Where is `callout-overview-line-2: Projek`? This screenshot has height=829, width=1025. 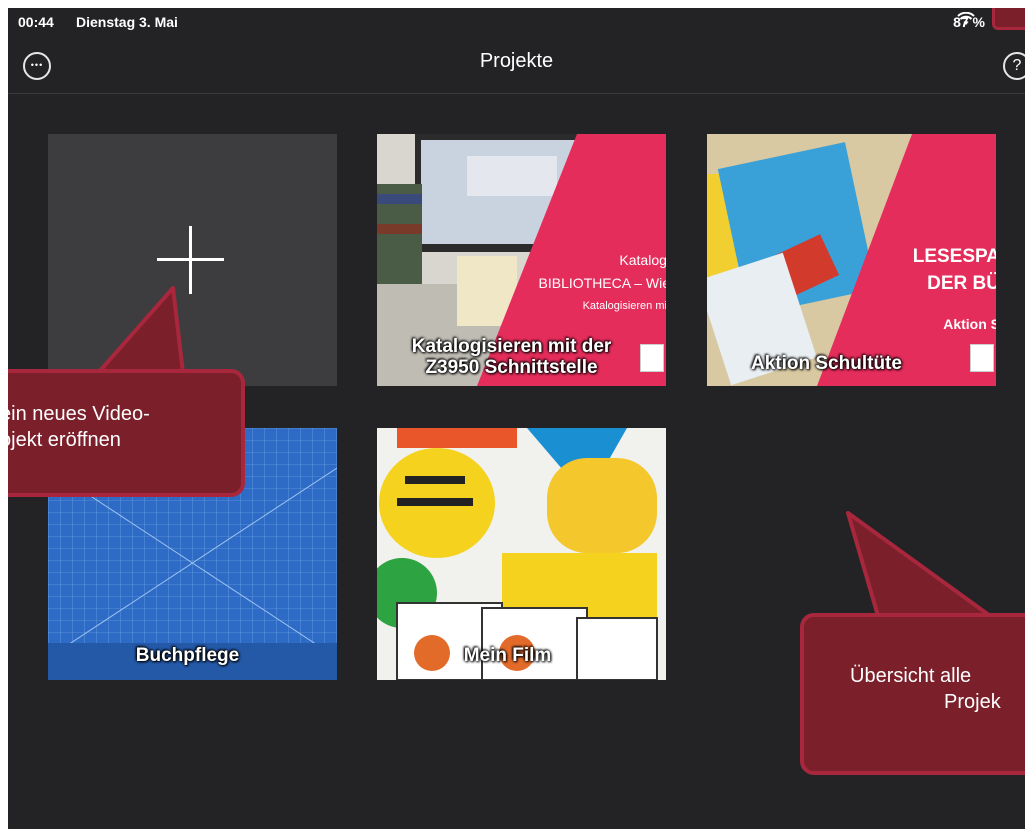 callout-overview-line-2: Projek is located at coordinates (972, 702).